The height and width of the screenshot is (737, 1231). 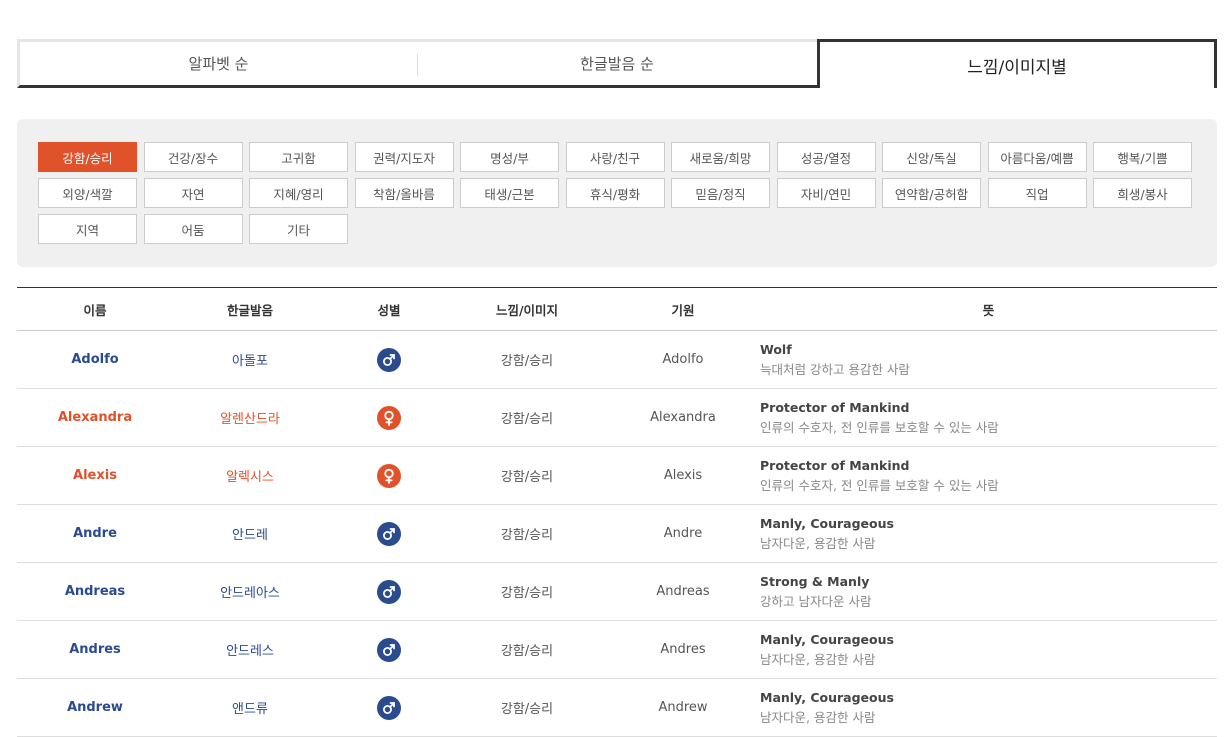 What do you see at coordinates (683, 649) in the screenshot?
I see `origin-cell: Andres` at bounding box center [683, 649].